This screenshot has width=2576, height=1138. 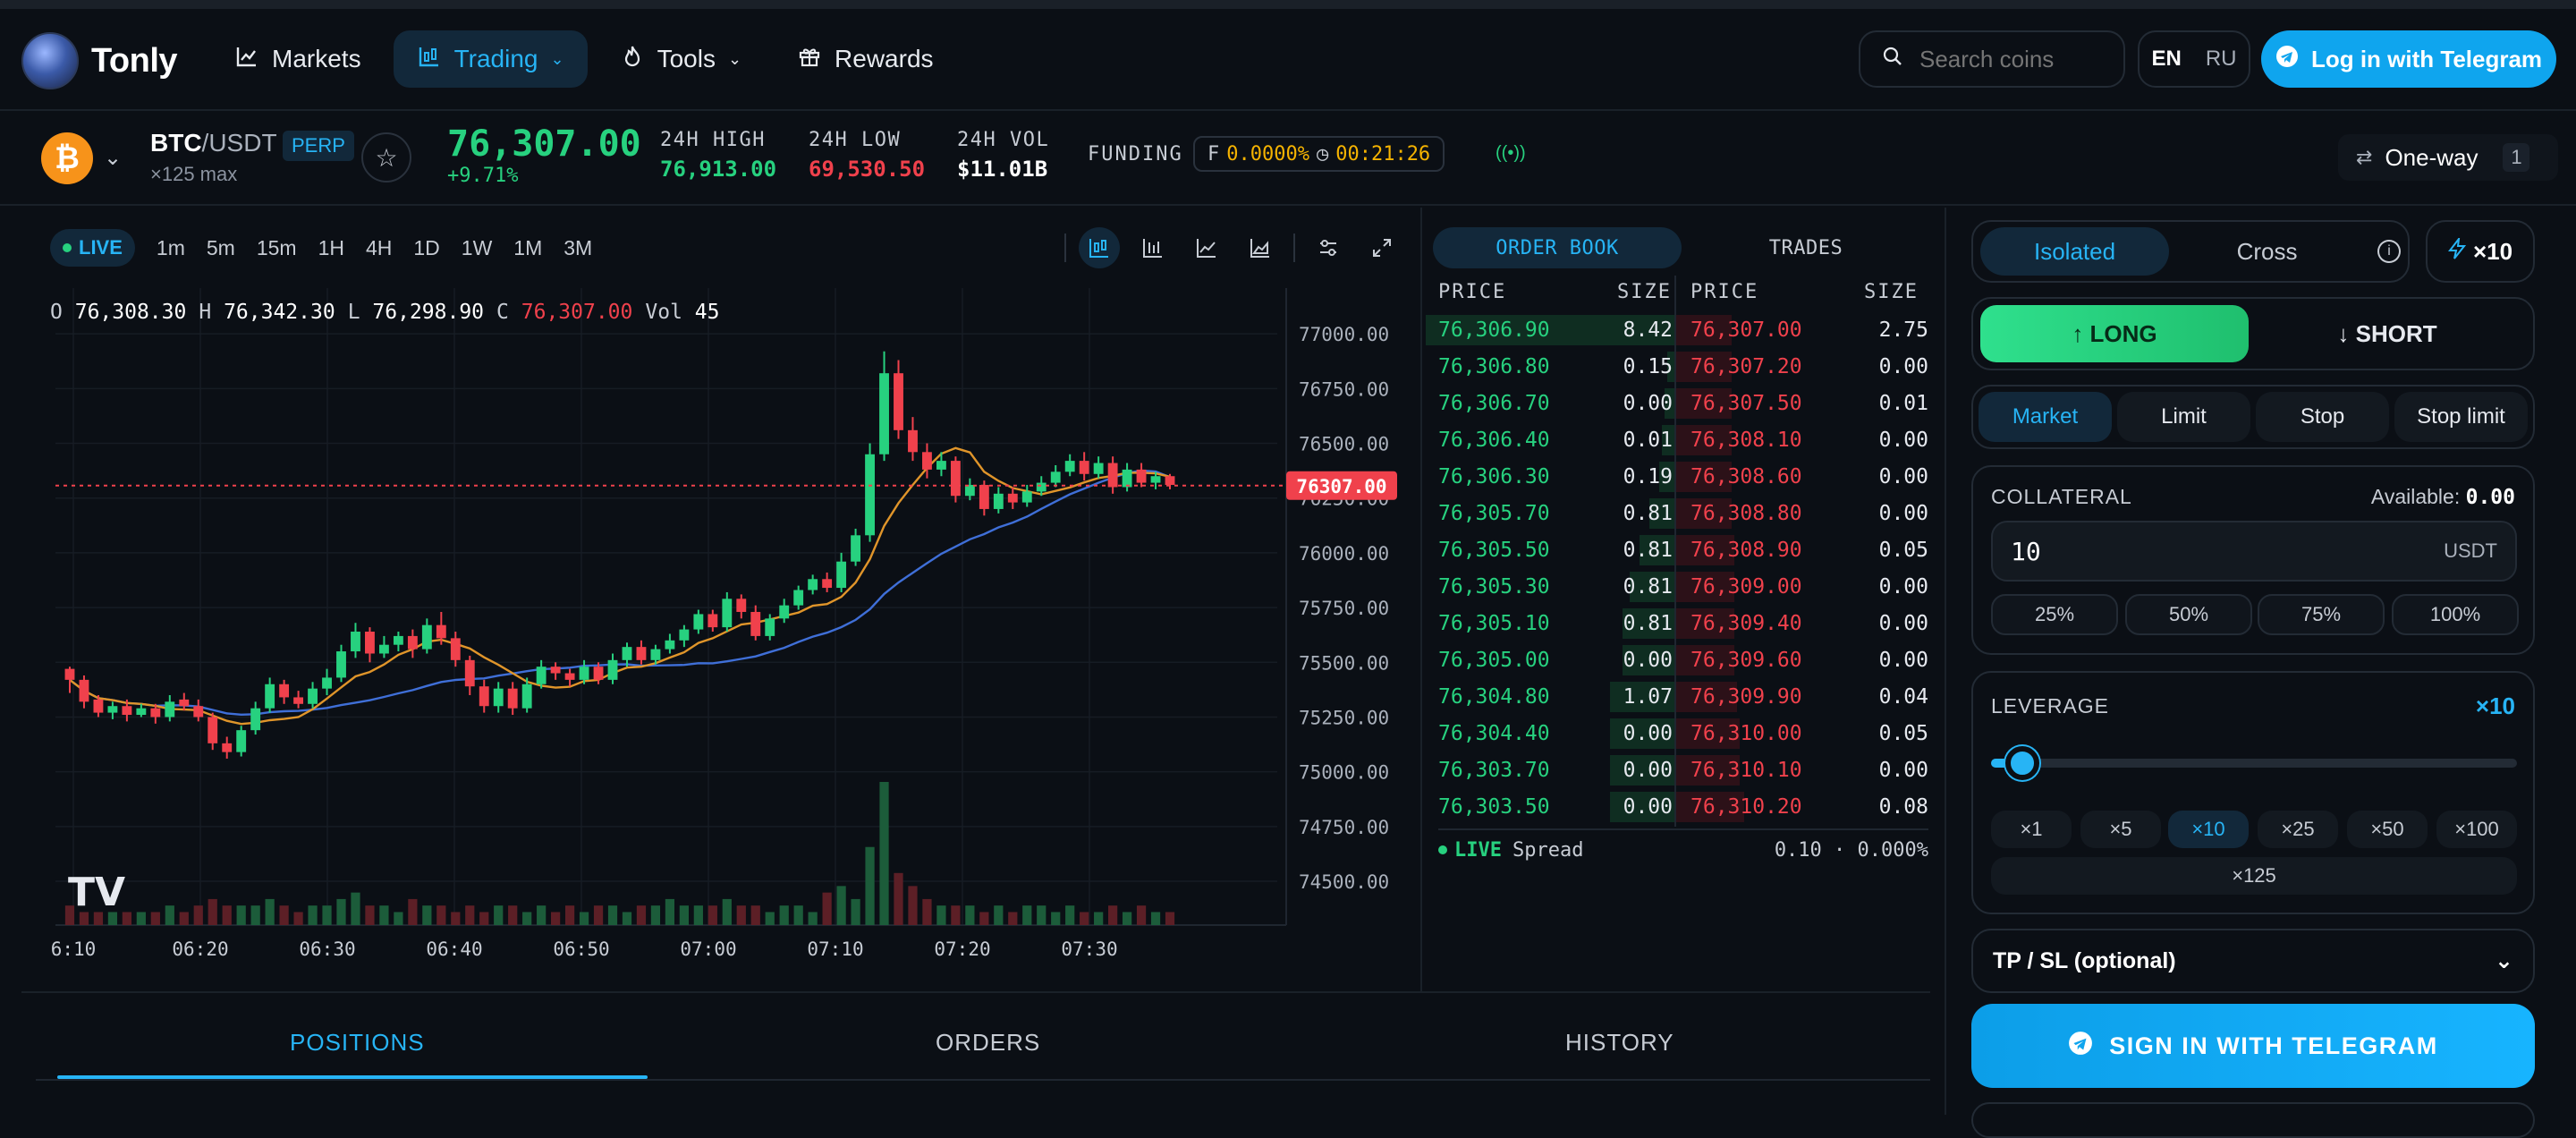 I want to click on bid-price-header: PRICE, so click(x=1472, y=292).